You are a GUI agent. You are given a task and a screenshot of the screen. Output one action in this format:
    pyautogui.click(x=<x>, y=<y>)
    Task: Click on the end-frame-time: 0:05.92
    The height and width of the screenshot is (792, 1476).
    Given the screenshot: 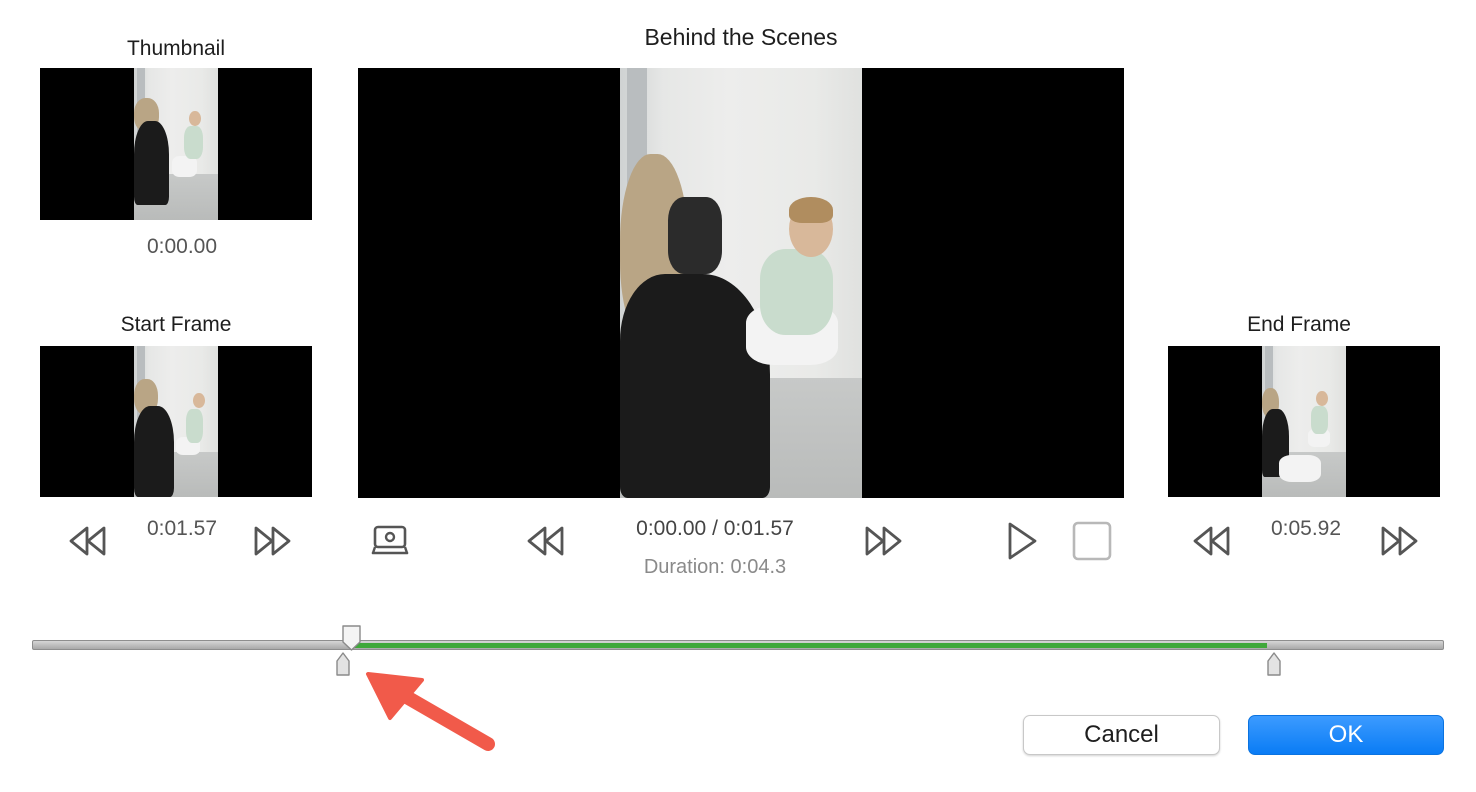 What is the action you would take?
    pyautogui.click(x=1306, y=528)
    